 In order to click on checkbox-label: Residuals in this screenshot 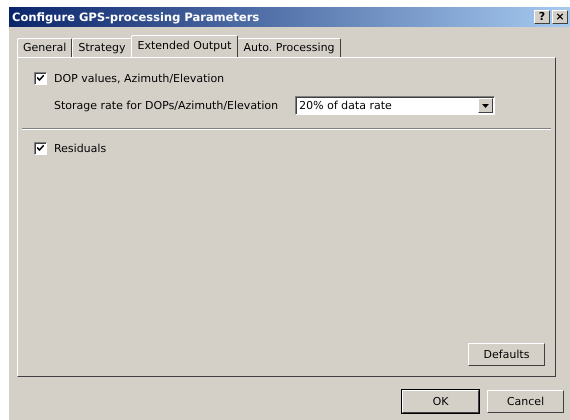, I will do `click(80, 148)`.